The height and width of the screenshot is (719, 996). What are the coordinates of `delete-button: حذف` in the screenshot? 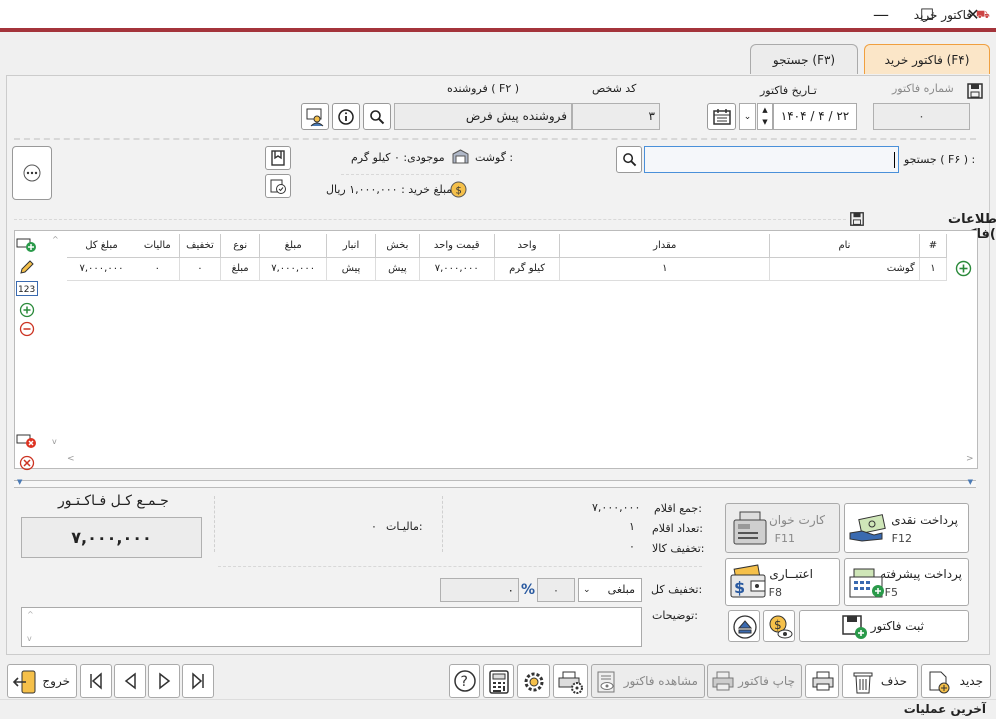 It's located at (880, 681).